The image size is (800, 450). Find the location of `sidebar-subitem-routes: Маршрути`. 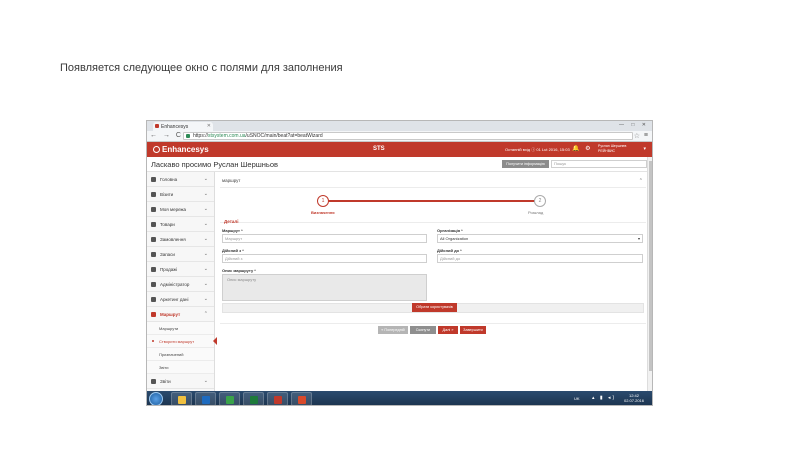

sidebar-subitem-routes: Маршрути is located at coordinates (180, 328).